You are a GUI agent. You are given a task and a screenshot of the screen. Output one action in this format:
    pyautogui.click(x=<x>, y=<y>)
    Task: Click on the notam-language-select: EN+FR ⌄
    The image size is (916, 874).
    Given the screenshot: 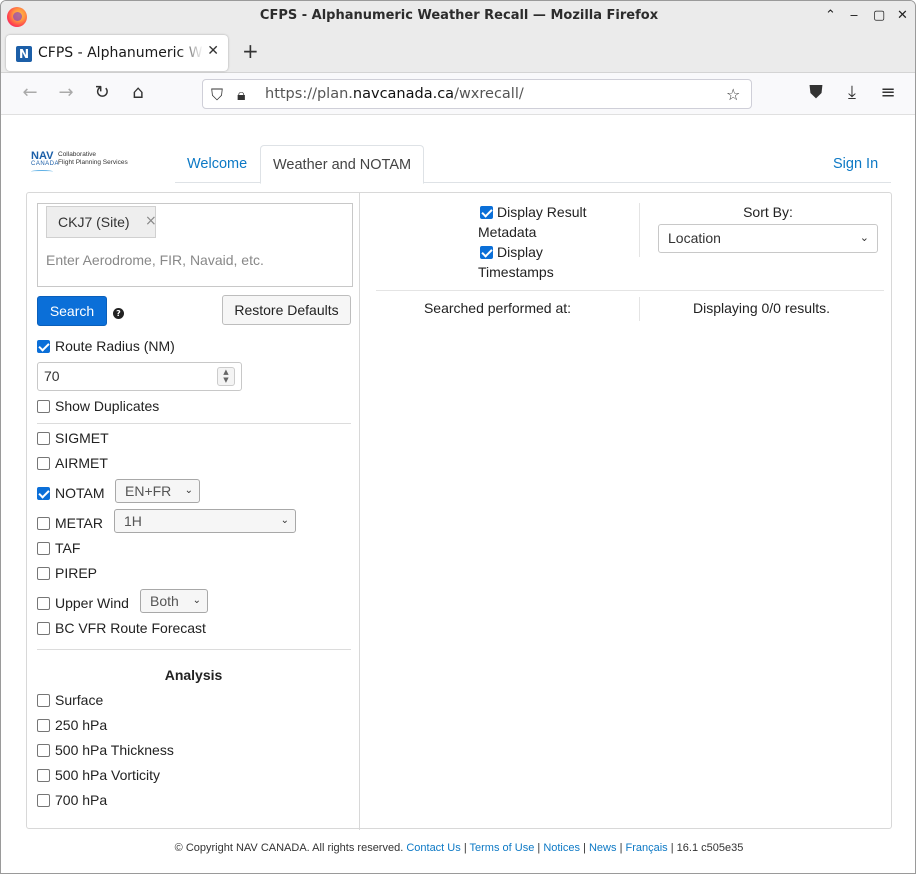 What is the action you would take?
    pyautogui.click(x=157, y=491)
    